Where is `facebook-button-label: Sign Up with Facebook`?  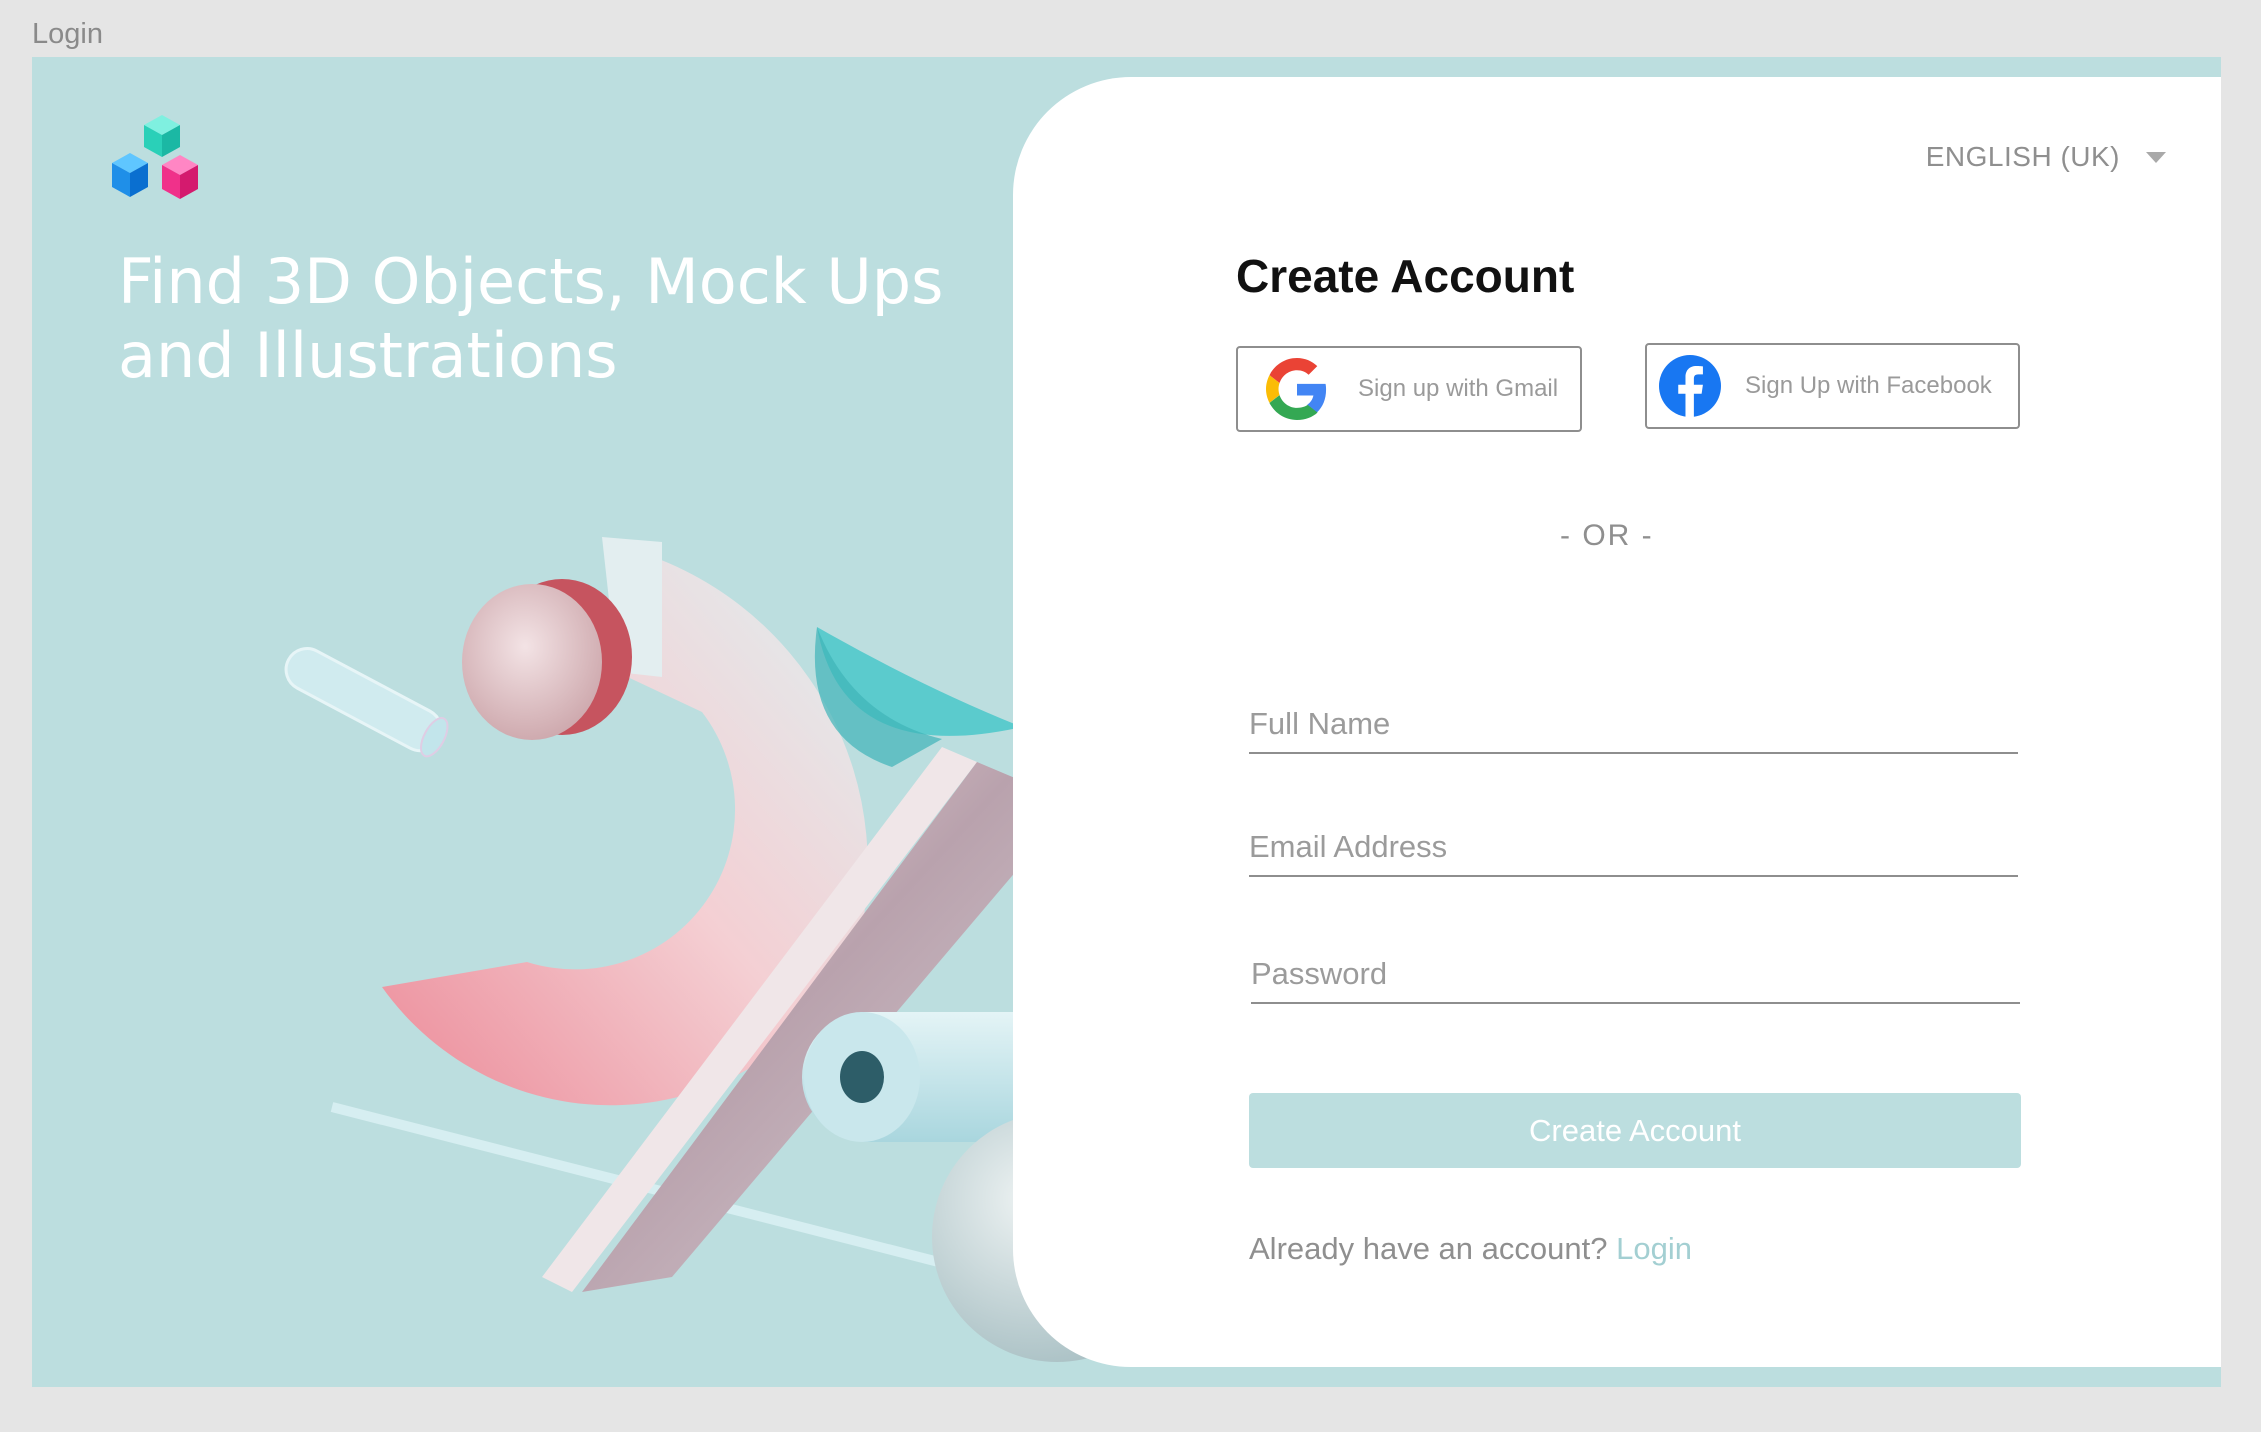
facebook-button-label: Sign Up with Facebook is located at coordinates (1868, 385).